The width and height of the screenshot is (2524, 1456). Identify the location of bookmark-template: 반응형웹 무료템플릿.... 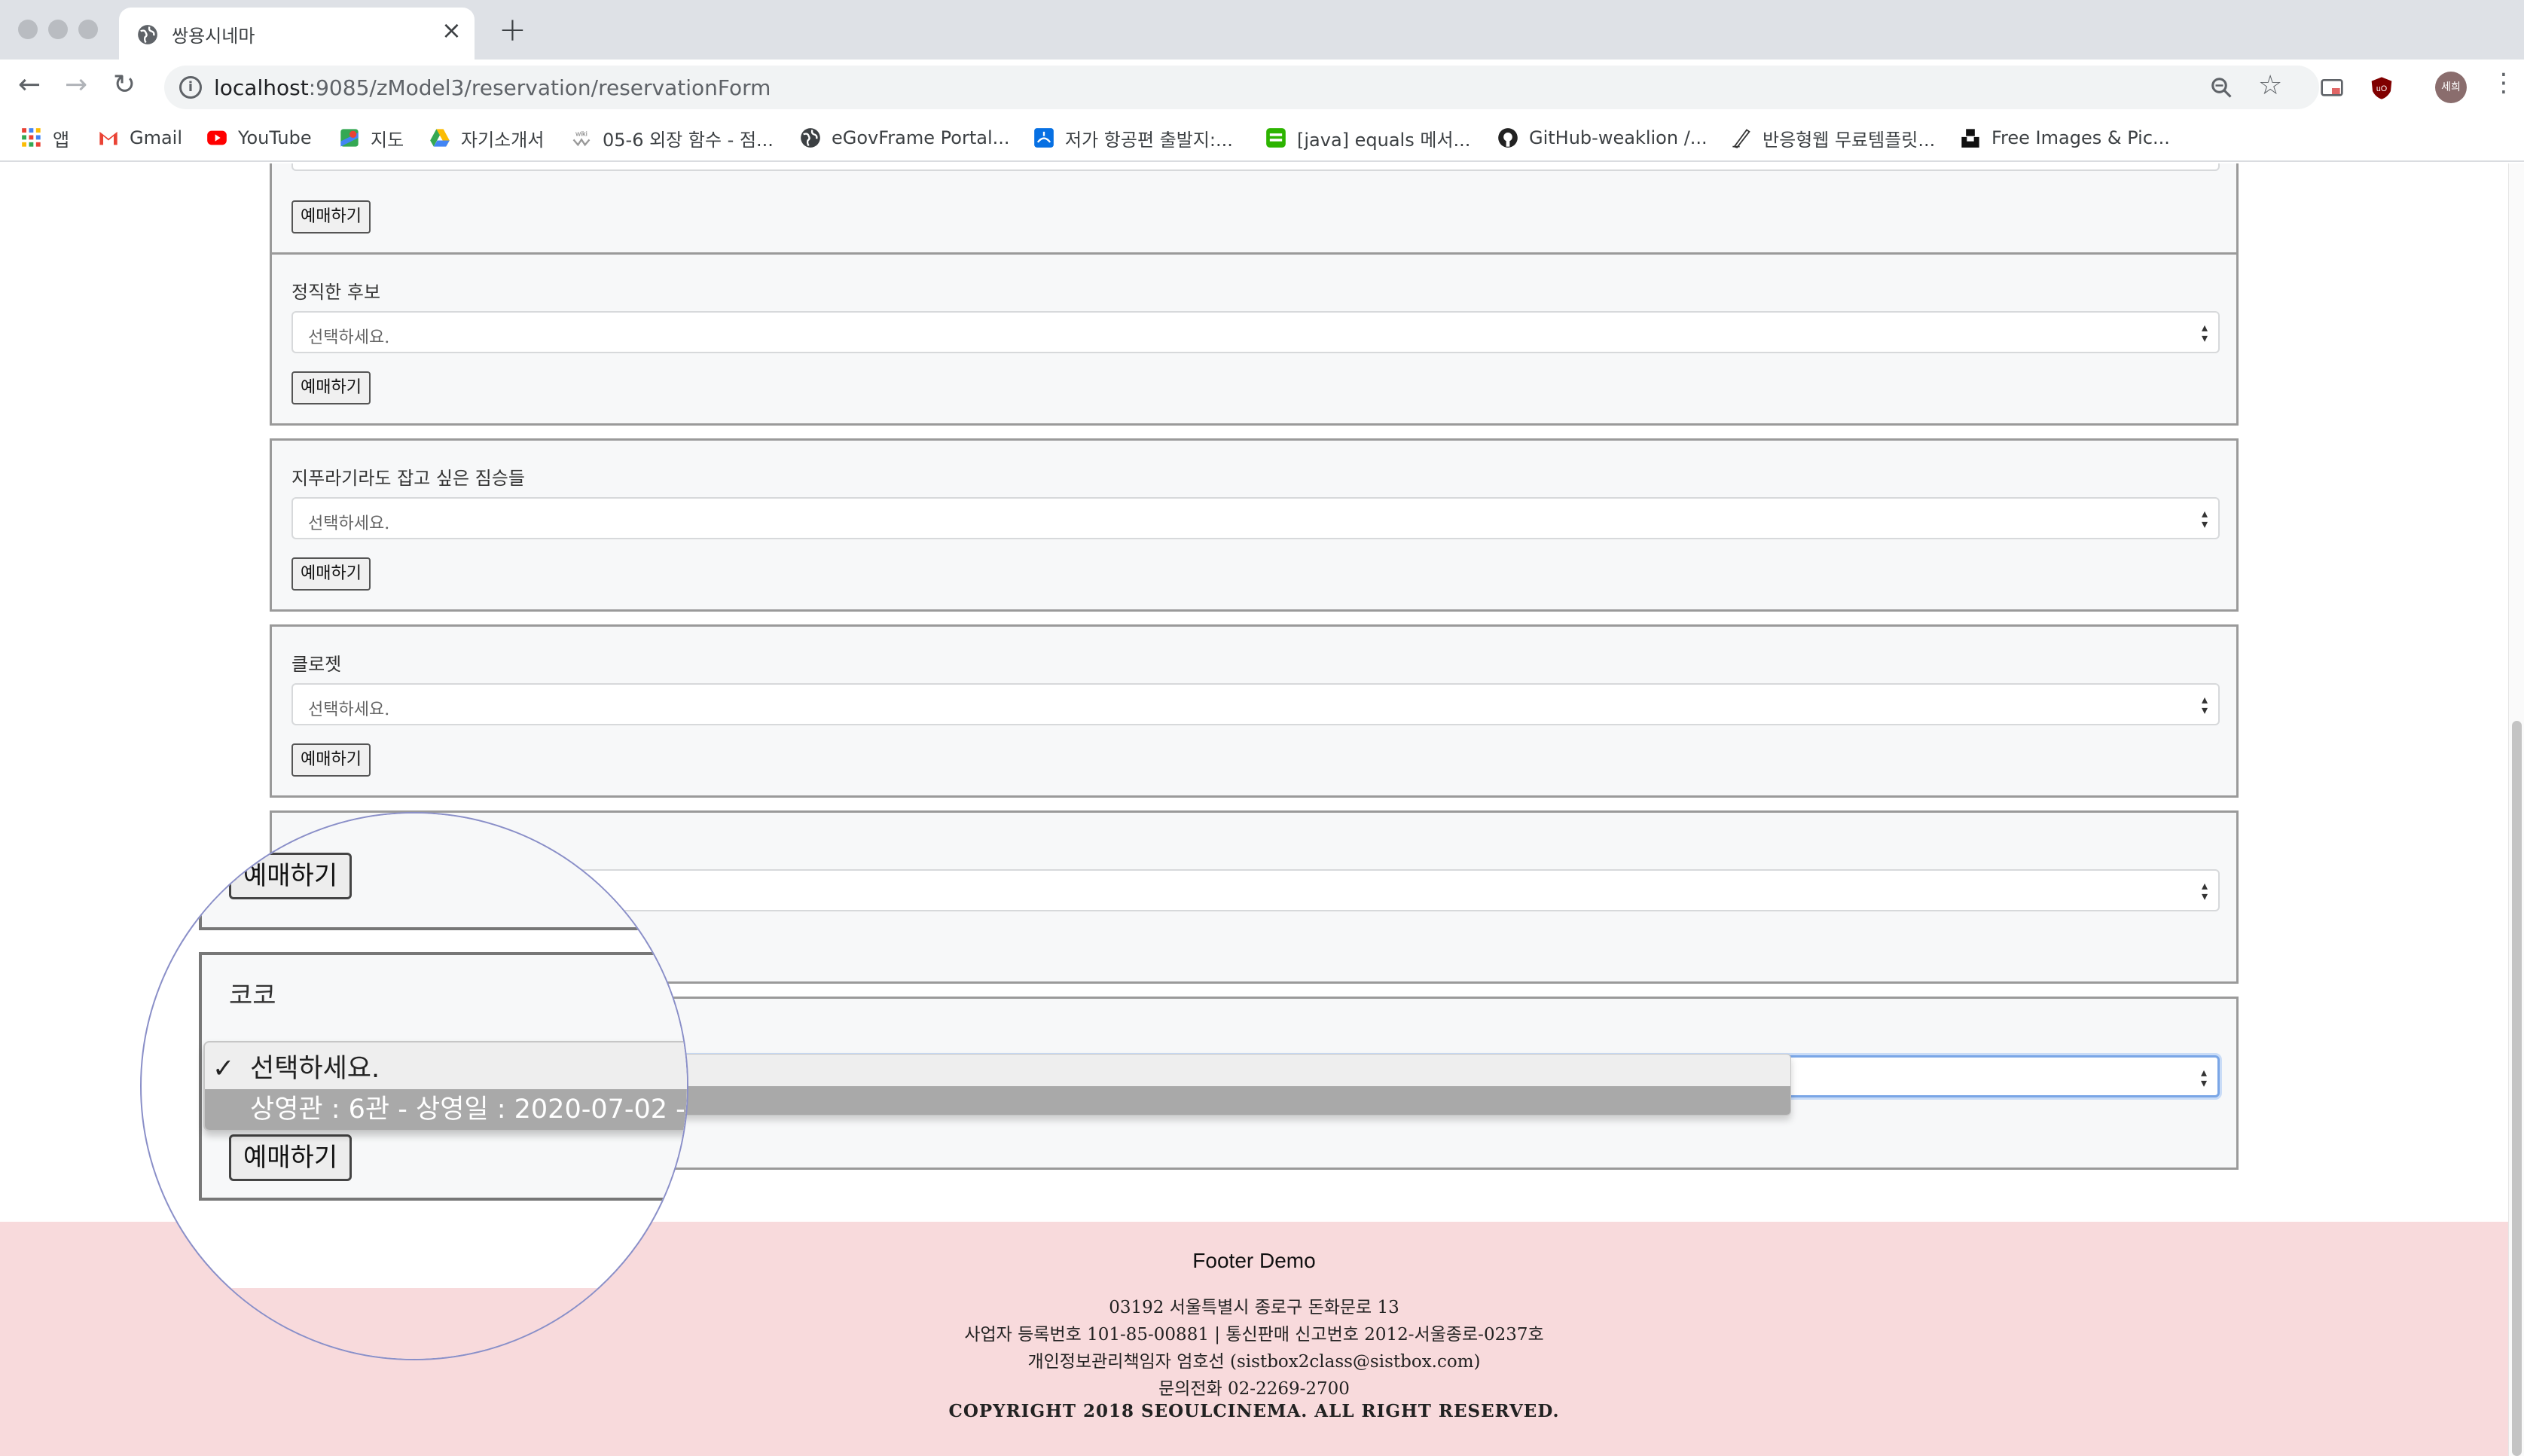
(1833, 138).